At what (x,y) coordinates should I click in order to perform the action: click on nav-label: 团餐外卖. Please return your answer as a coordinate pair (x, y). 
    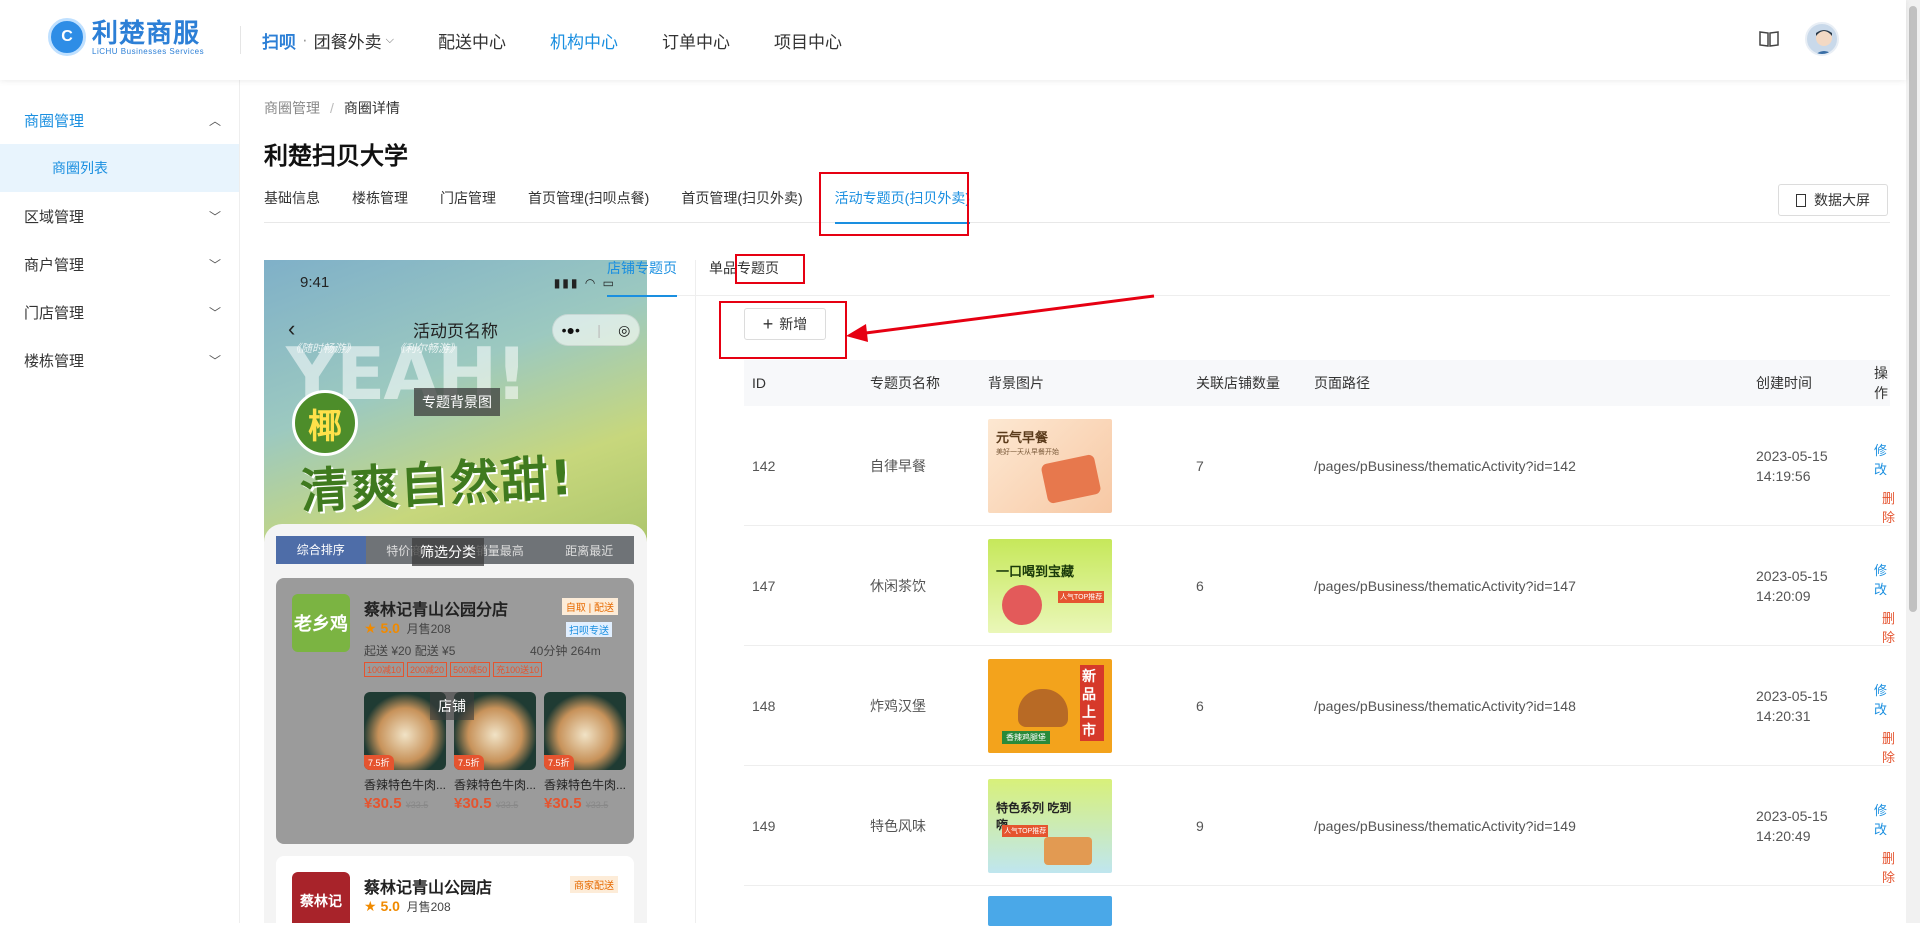
    Looking at the image, I should click on (347, 42).